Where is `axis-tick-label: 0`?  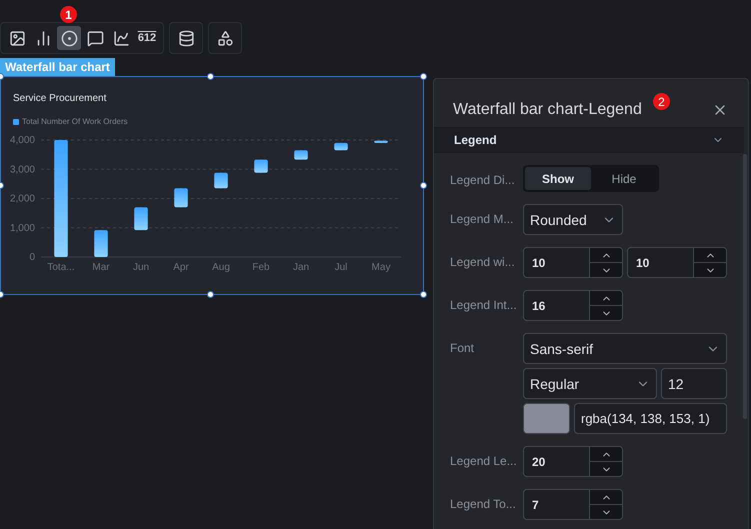 axis-tick-label: 0 is located at coordinates (32, 257).